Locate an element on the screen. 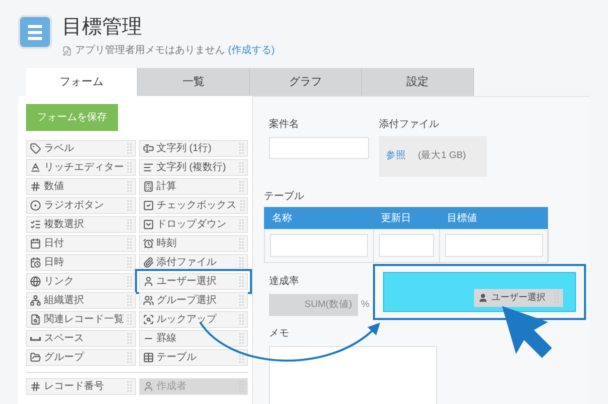  tab: グラフ is located at coordinates (306, 82).